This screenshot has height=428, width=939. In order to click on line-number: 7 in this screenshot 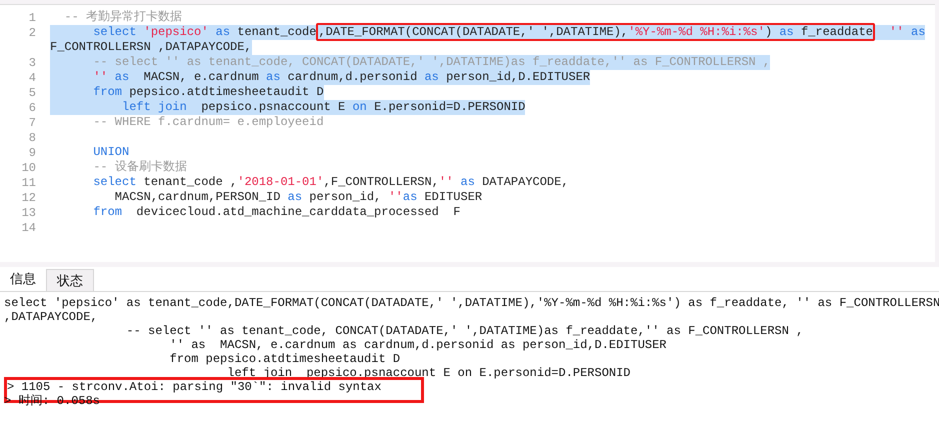, I will do `click(32, 123)`.